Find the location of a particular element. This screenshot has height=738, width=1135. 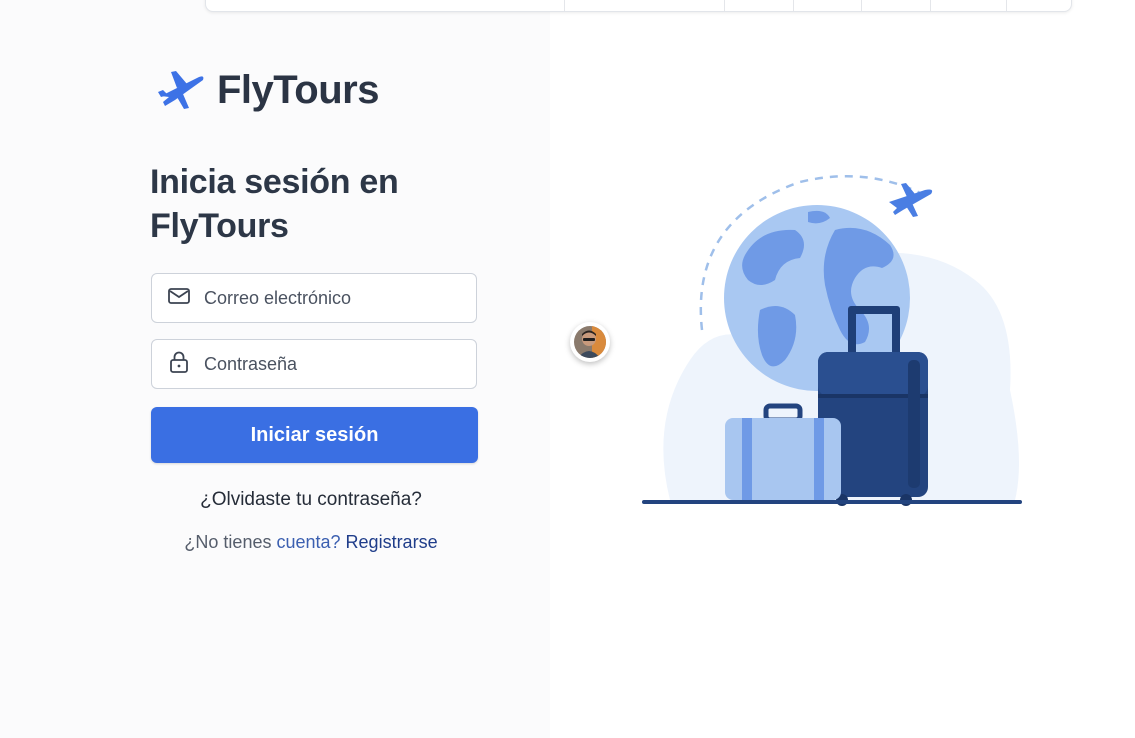

password-field is located at coordinates (314, 364).